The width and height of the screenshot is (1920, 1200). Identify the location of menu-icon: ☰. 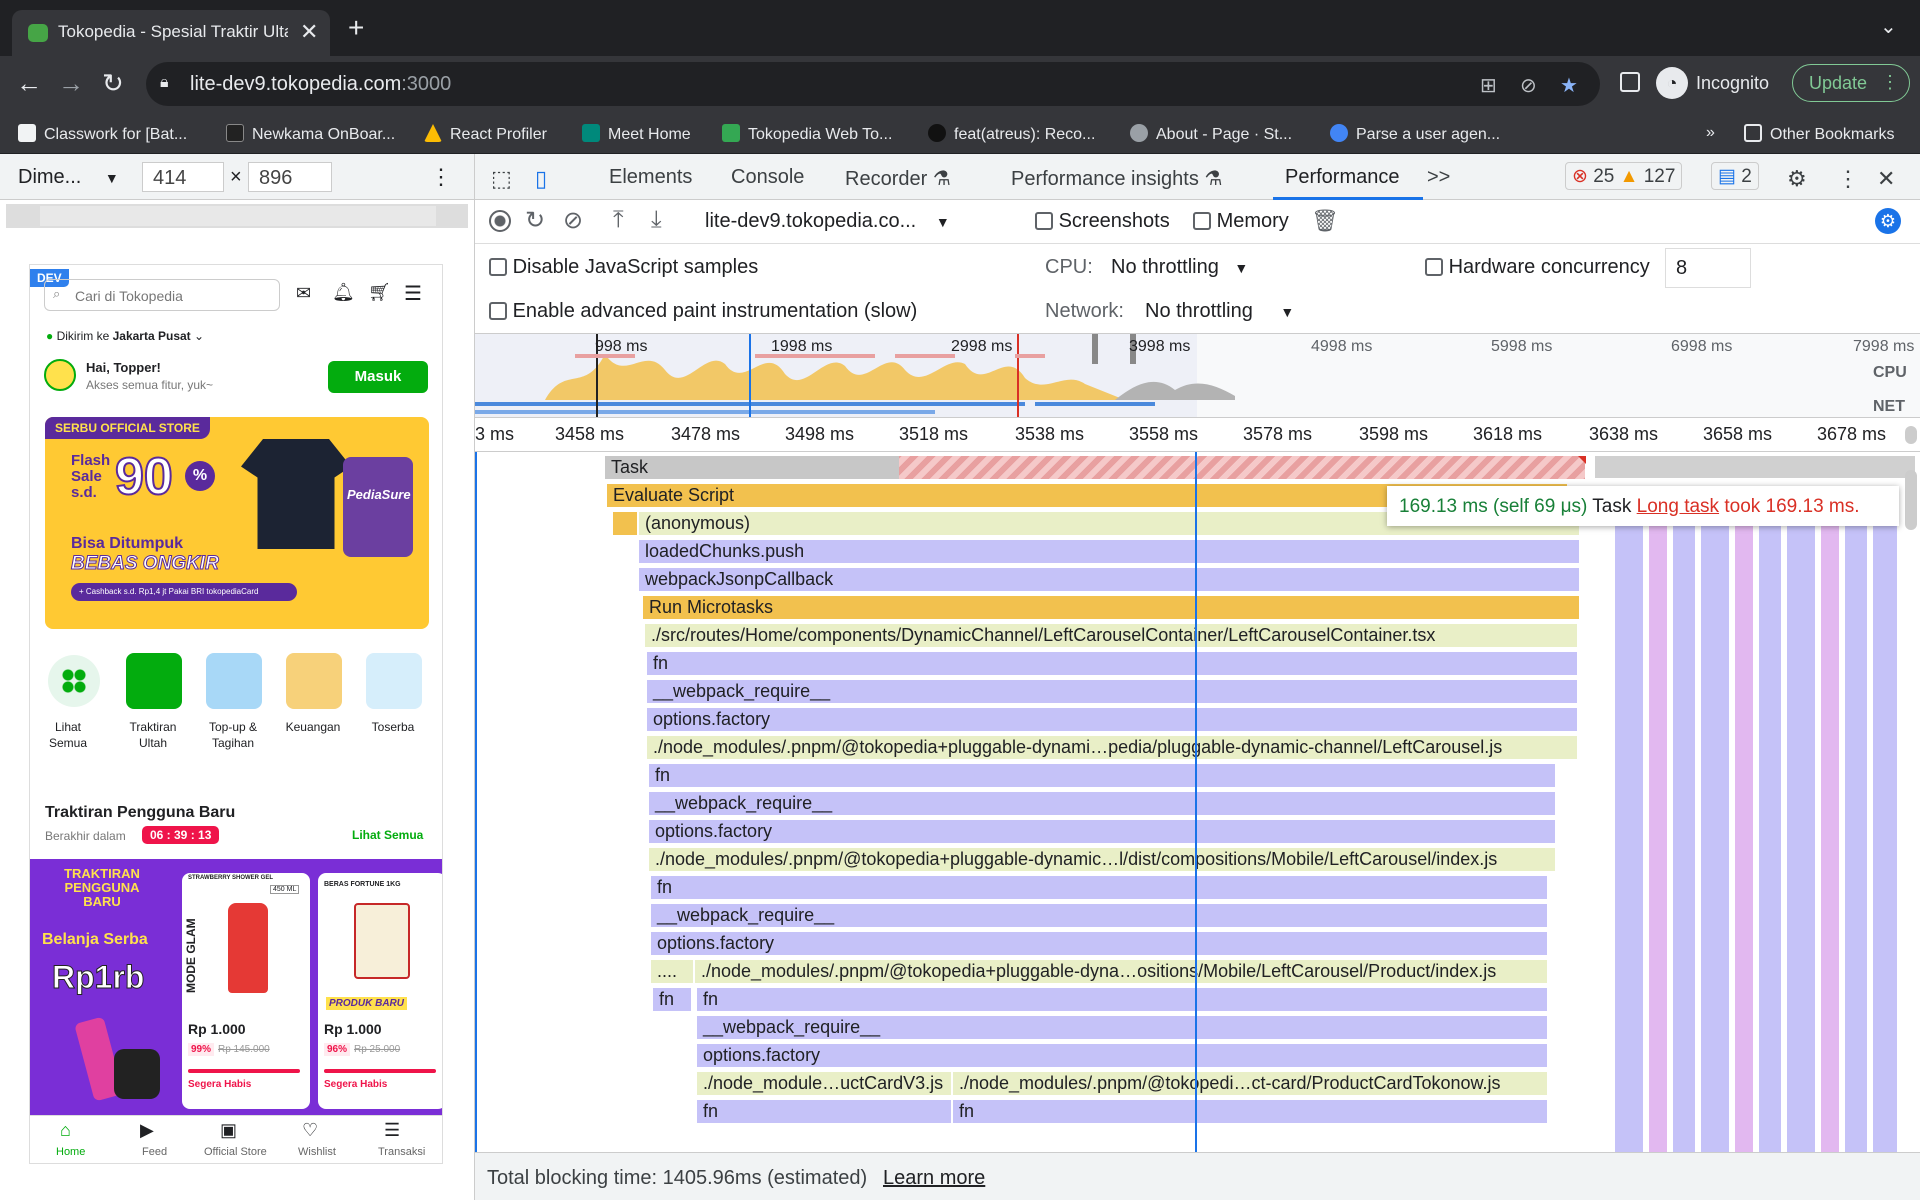
(413, 293).